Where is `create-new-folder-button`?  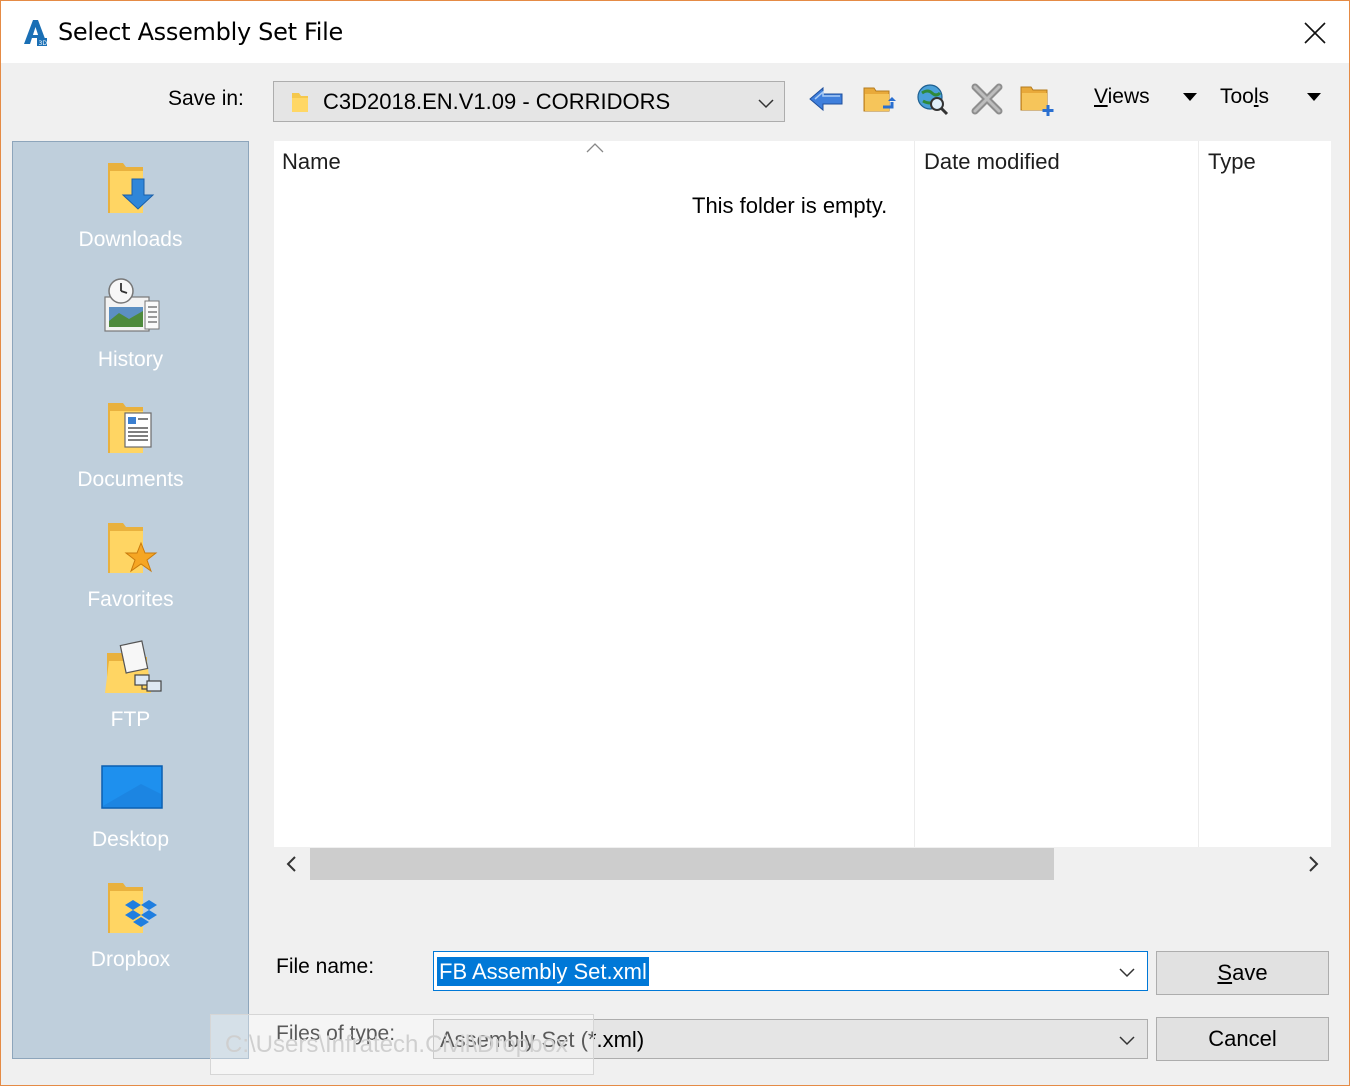 create-new-folder-button is located at coordinates (1037, 99).